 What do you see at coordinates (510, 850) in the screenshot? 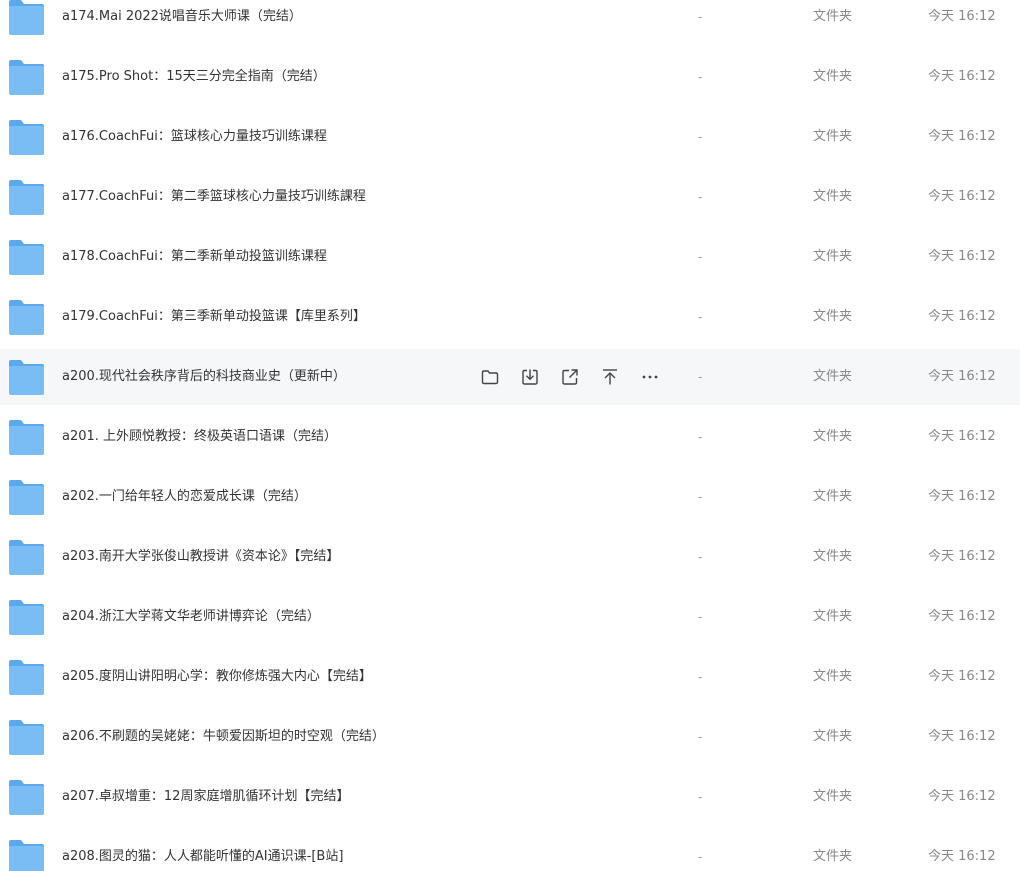
I see `file-row: a208.图灵的猫：人人都能听懂的AI通识课-[B站] - 文件夹 今天 16:12` at bounding box center [510, 850].